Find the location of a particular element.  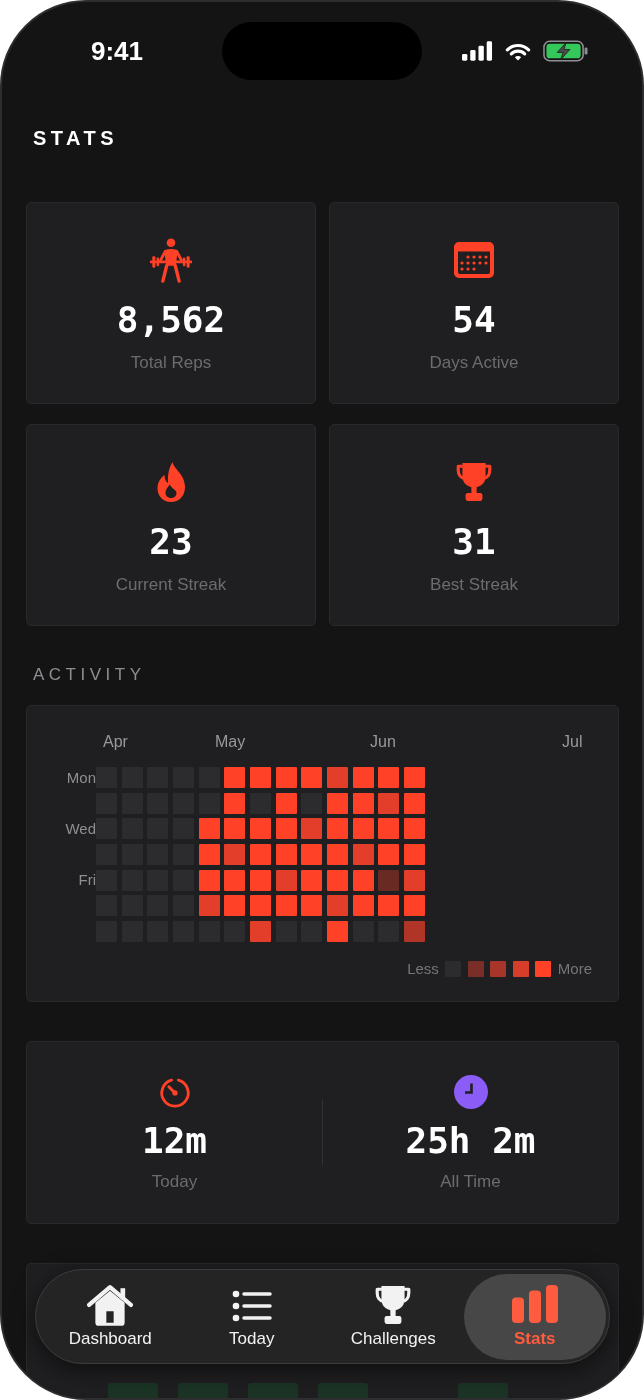

list-icon is located at coordinates (251, 1305).